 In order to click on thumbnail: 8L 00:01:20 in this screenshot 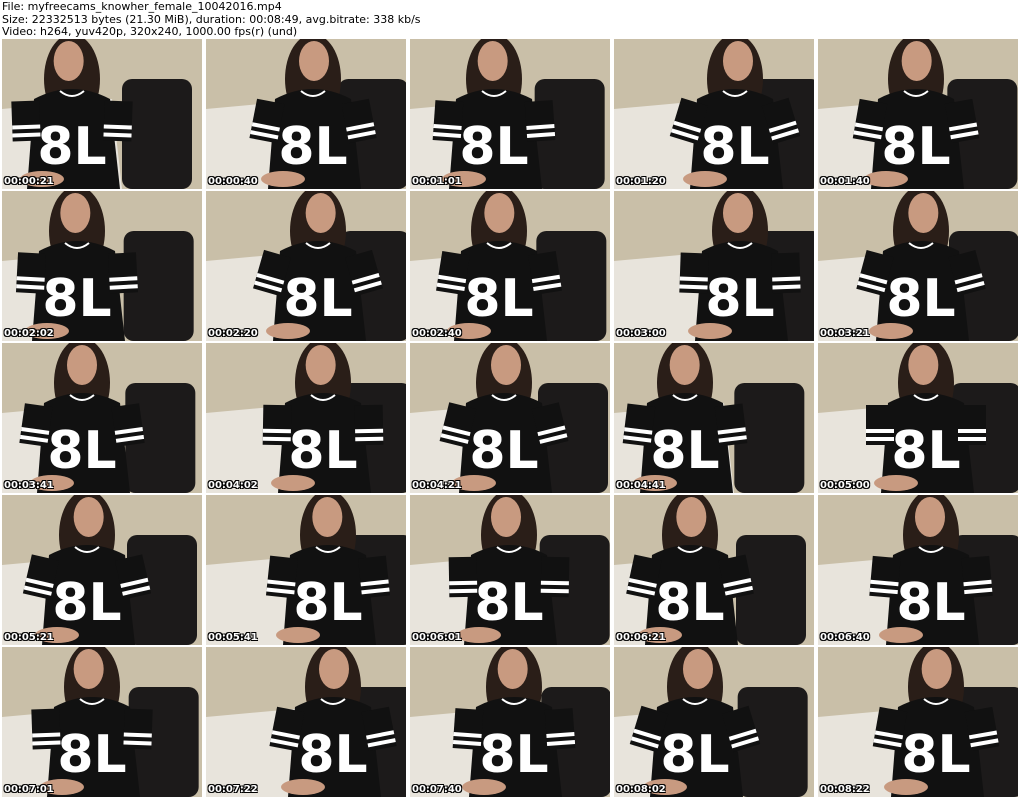, I will do `click(714, 114)`.